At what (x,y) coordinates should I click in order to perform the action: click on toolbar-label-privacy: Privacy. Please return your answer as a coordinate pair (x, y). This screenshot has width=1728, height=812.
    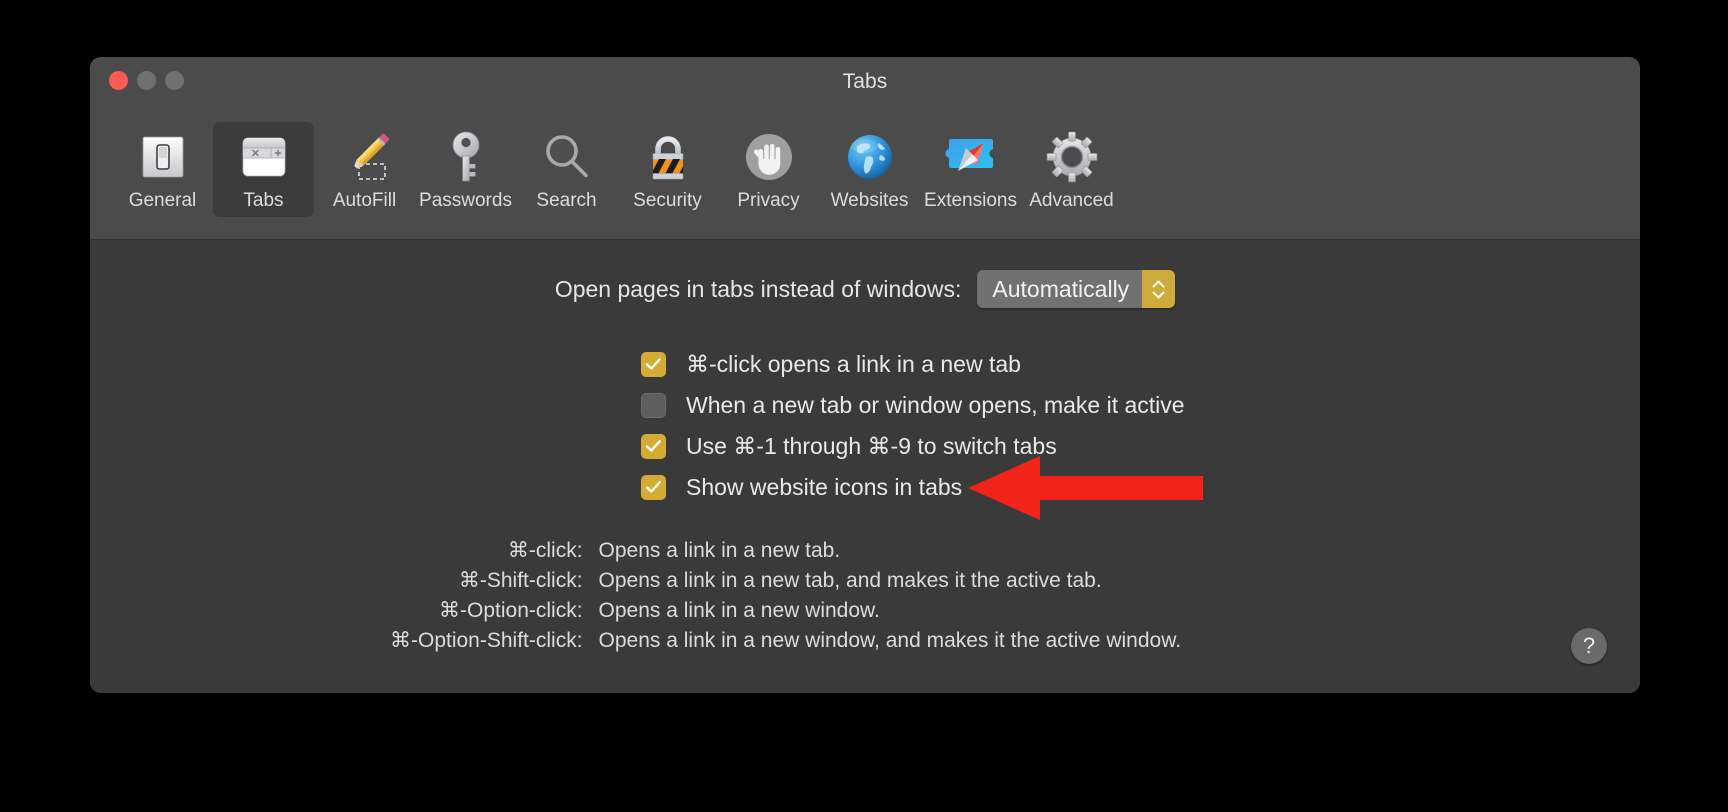
    Looking at the image, I should click on (768, 200).